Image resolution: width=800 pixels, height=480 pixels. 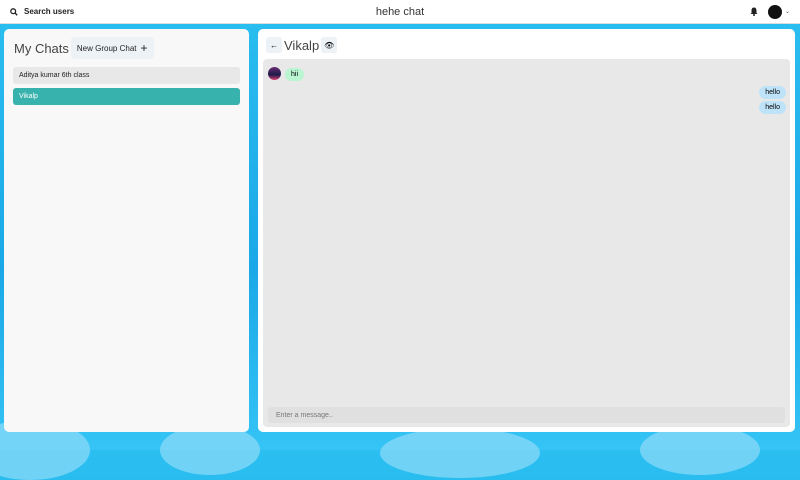 I want to click on bell-icon, so click(x=754, y=11).